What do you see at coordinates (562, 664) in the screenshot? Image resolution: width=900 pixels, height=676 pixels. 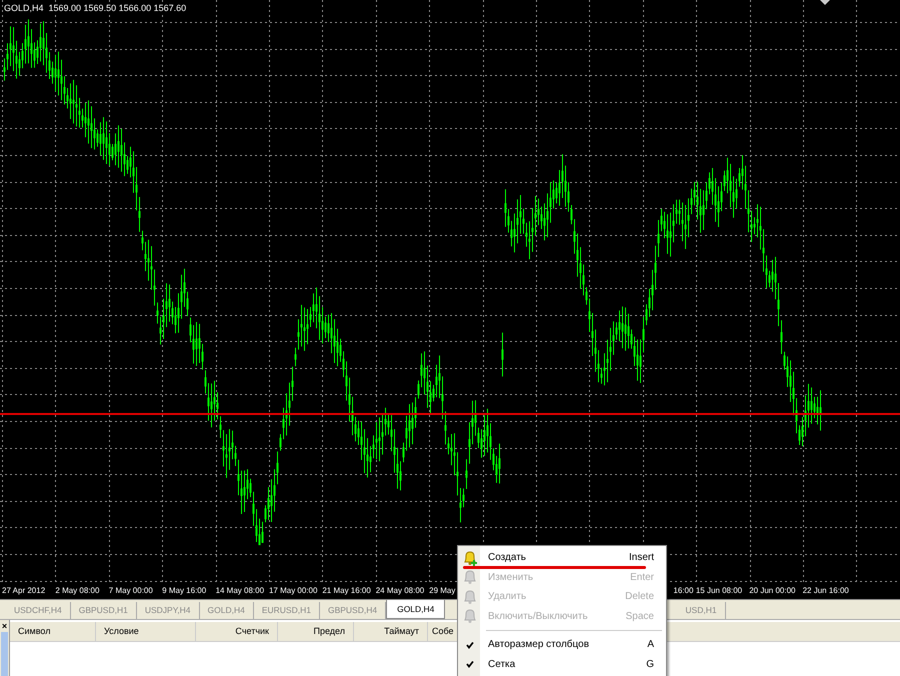 I see `menu-item: Сетка G` at bounding box center [562, 664].